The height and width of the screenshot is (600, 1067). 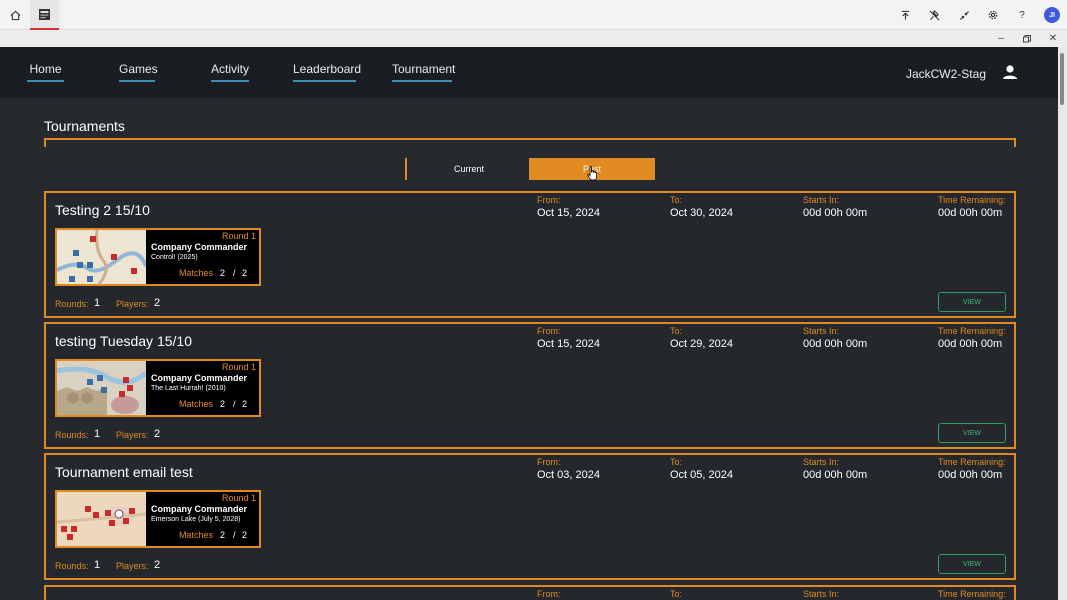 What do you see at coordinates (124, 472) in the screenshot?
I see `tournament-name: Tournament email test` at bounding box center [124, 472].